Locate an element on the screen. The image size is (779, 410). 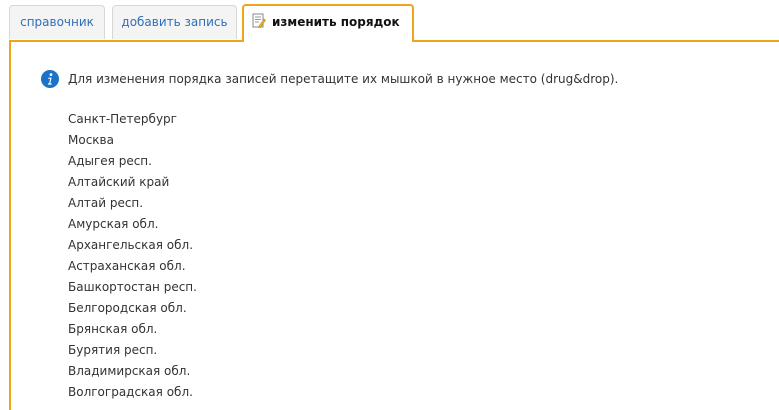
list-item: Владимирская обл. is located at coordinates (132, 371).